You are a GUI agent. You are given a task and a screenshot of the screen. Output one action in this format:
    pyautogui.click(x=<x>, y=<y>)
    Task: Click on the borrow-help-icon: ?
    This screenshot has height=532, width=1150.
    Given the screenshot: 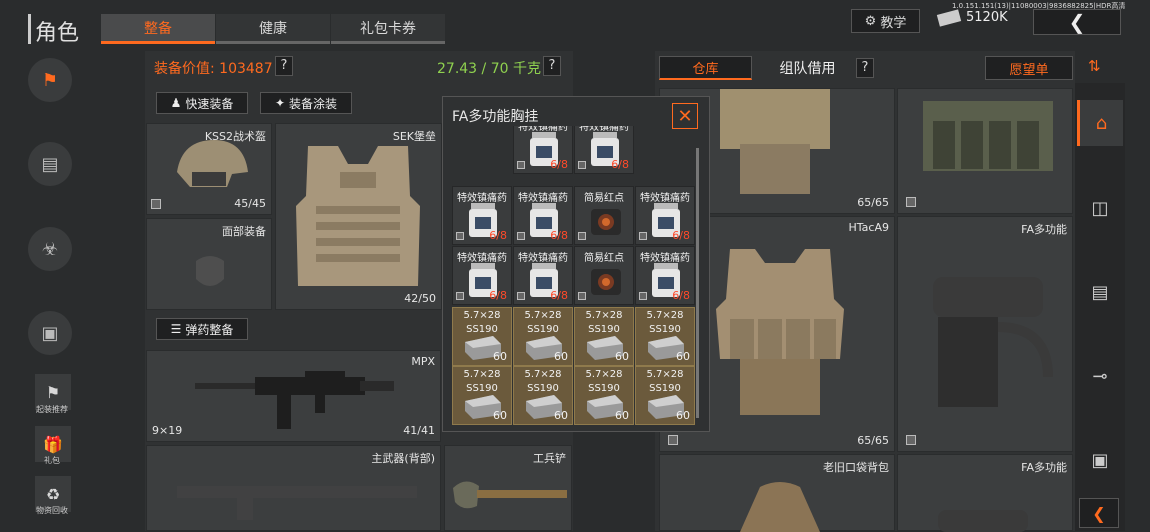 What is the action you would take?
    pyautogui.click(x=865, y=68)
    